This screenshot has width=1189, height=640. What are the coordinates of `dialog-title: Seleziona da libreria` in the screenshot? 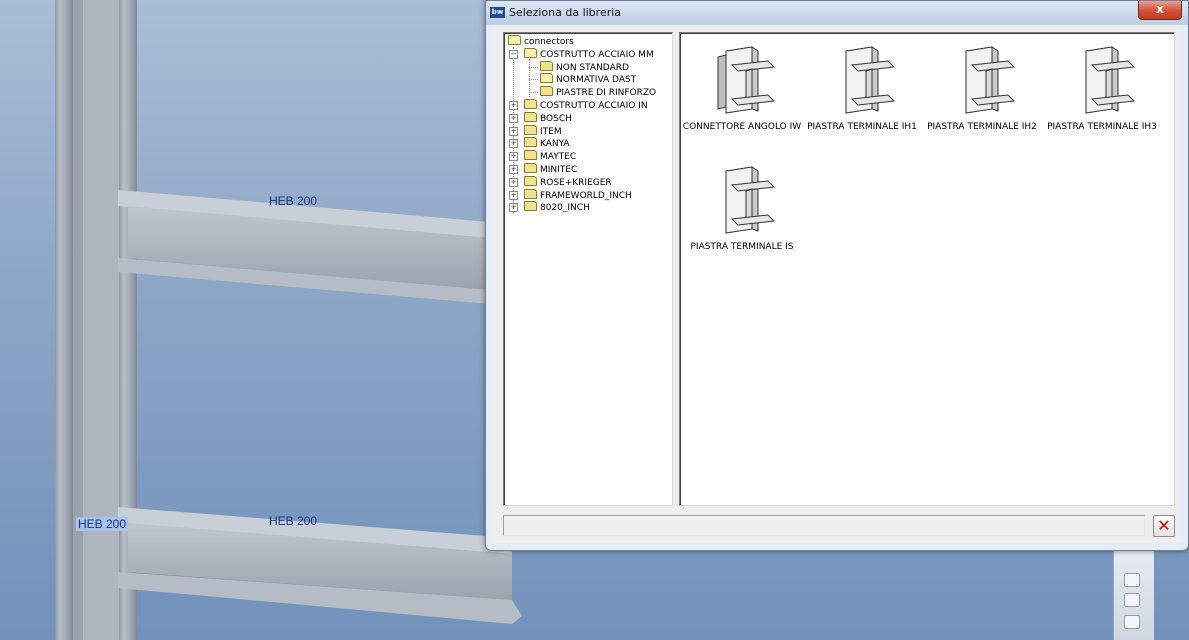 It's located at (565, 12).